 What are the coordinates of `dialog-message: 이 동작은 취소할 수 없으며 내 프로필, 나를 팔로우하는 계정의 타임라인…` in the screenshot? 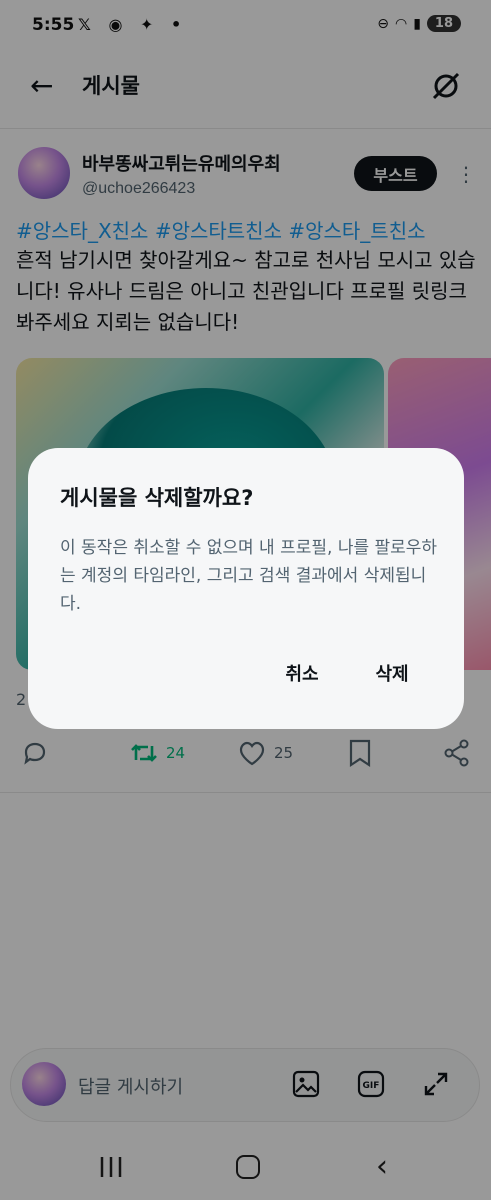 It's located at (249, 576).